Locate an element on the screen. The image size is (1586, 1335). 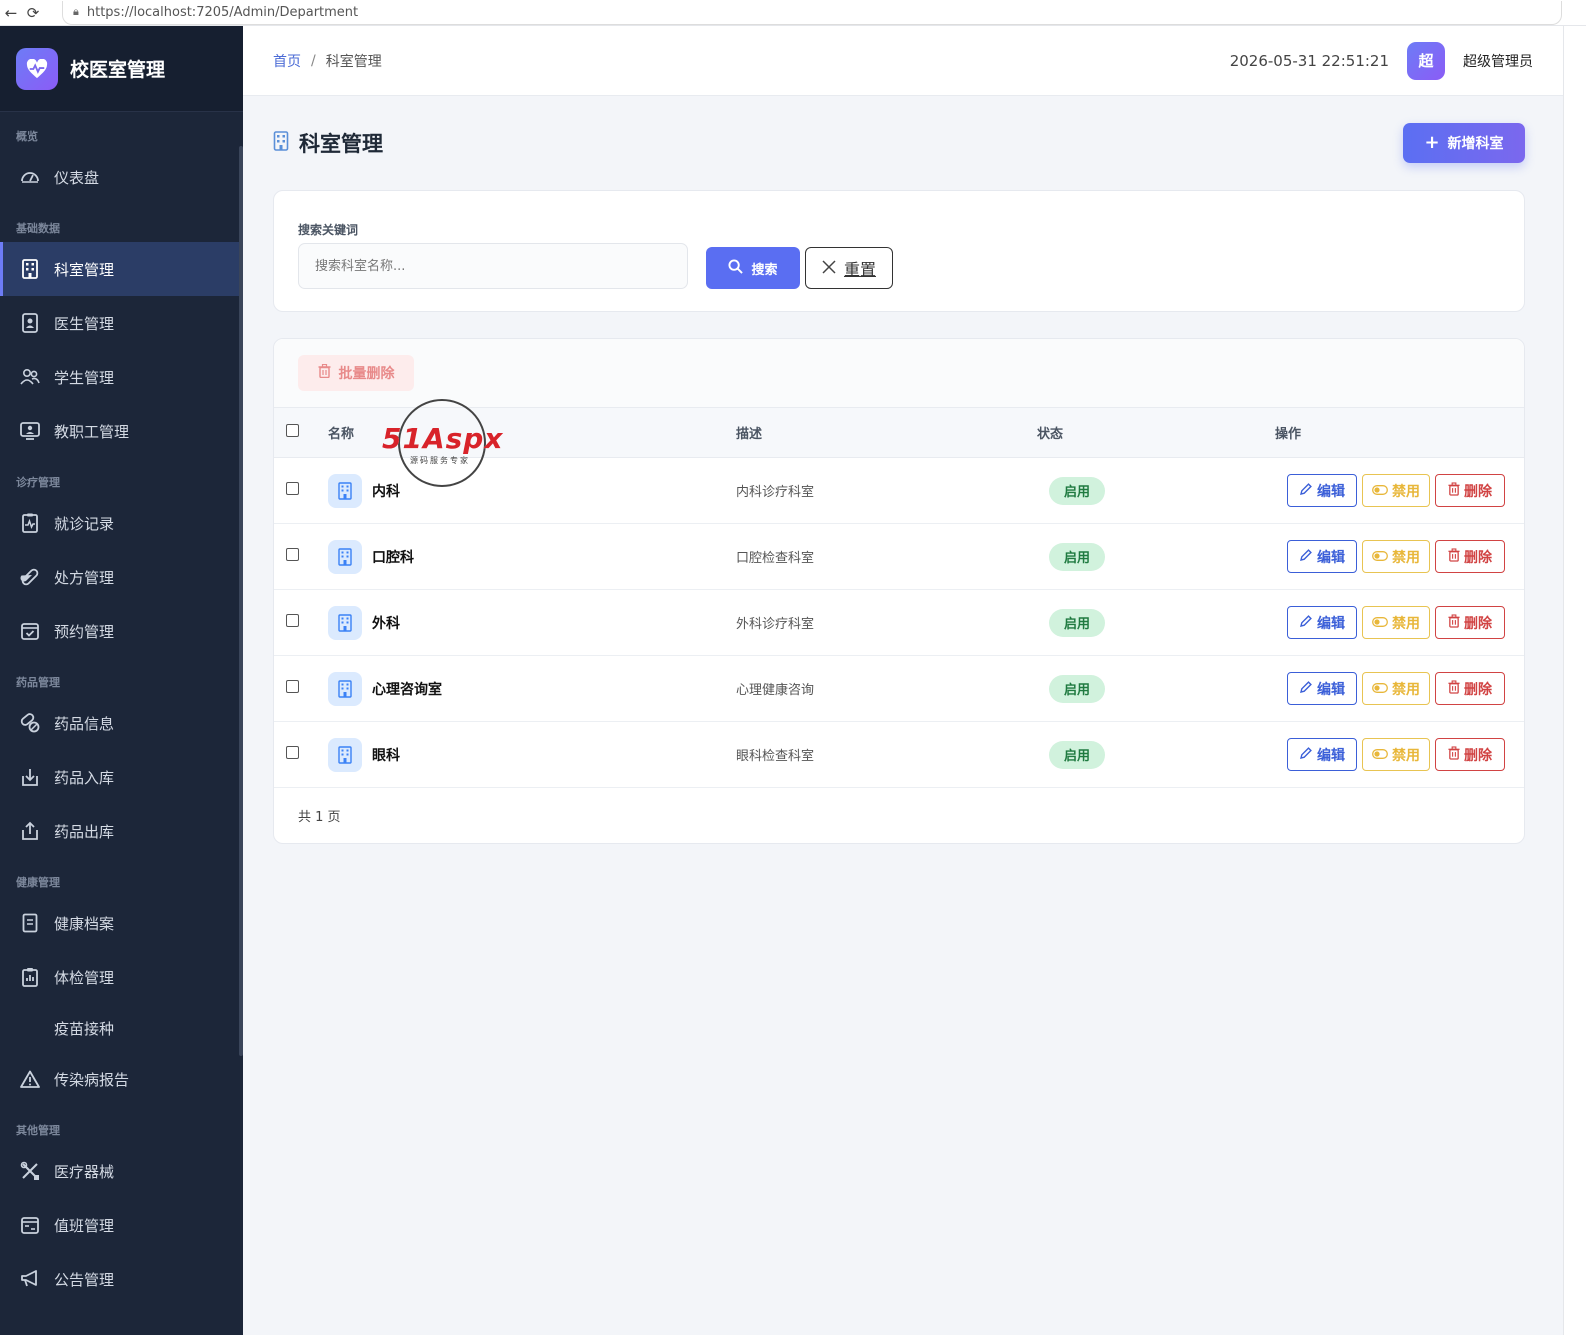
disable-label: 禁用 is located at coordinates (1406, 491).